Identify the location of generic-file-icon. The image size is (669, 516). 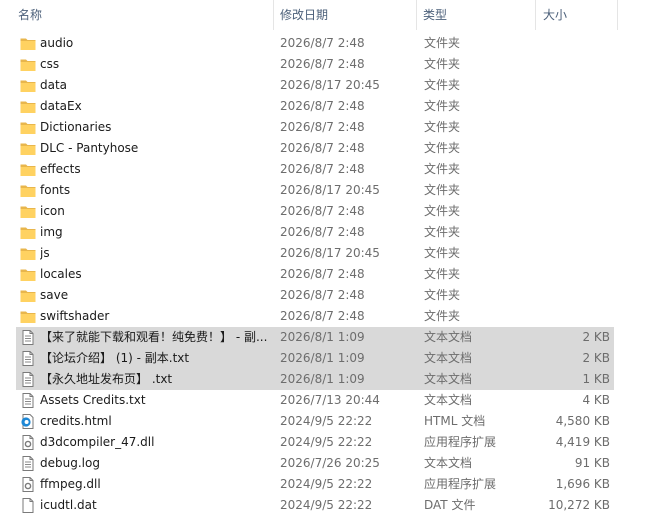
(28, 505).